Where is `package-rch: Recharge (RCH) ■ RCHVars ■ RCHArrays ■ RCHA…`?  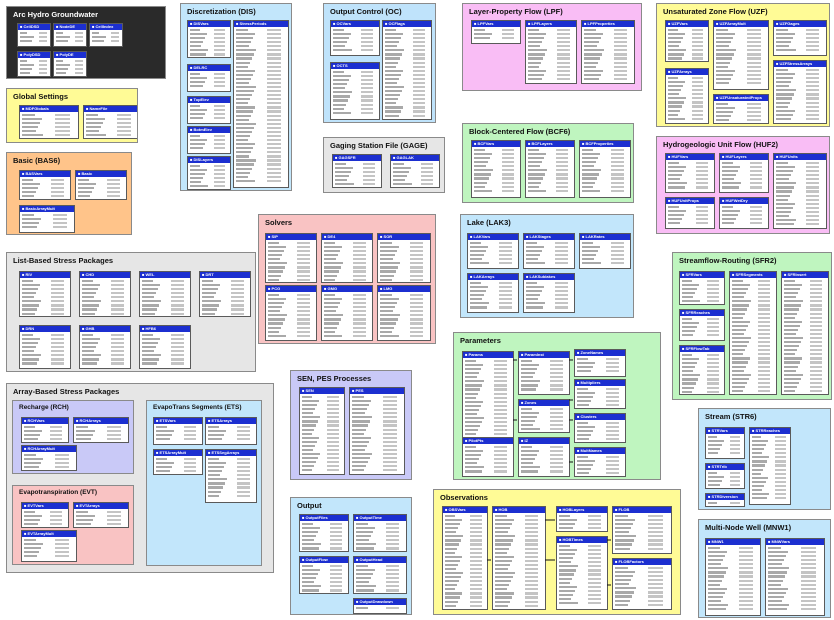
package-rch: Recharge (RCH) ■ RCHVars ■ RCHArrays ■ RCHA… is located at coordinates (73, 437).